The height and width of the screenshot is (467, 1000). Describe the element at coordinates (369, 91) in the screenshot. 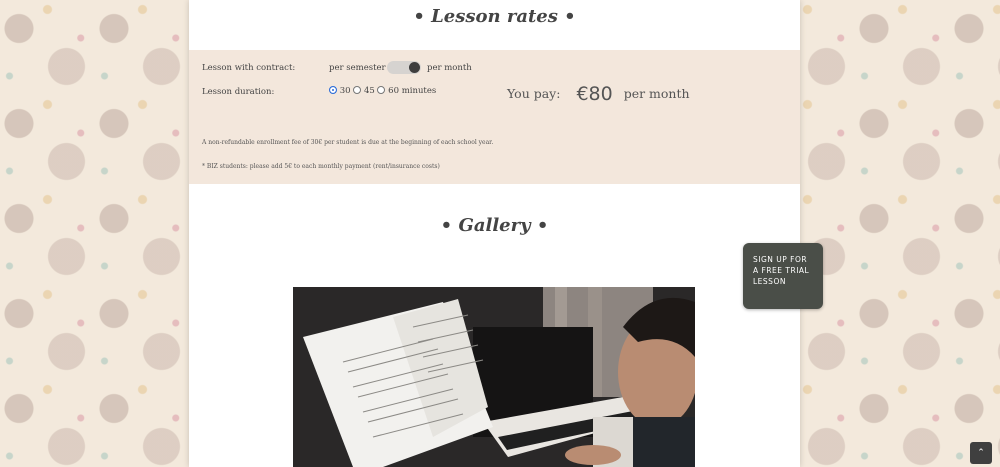

I see `duration-option-45: 45` at that location.